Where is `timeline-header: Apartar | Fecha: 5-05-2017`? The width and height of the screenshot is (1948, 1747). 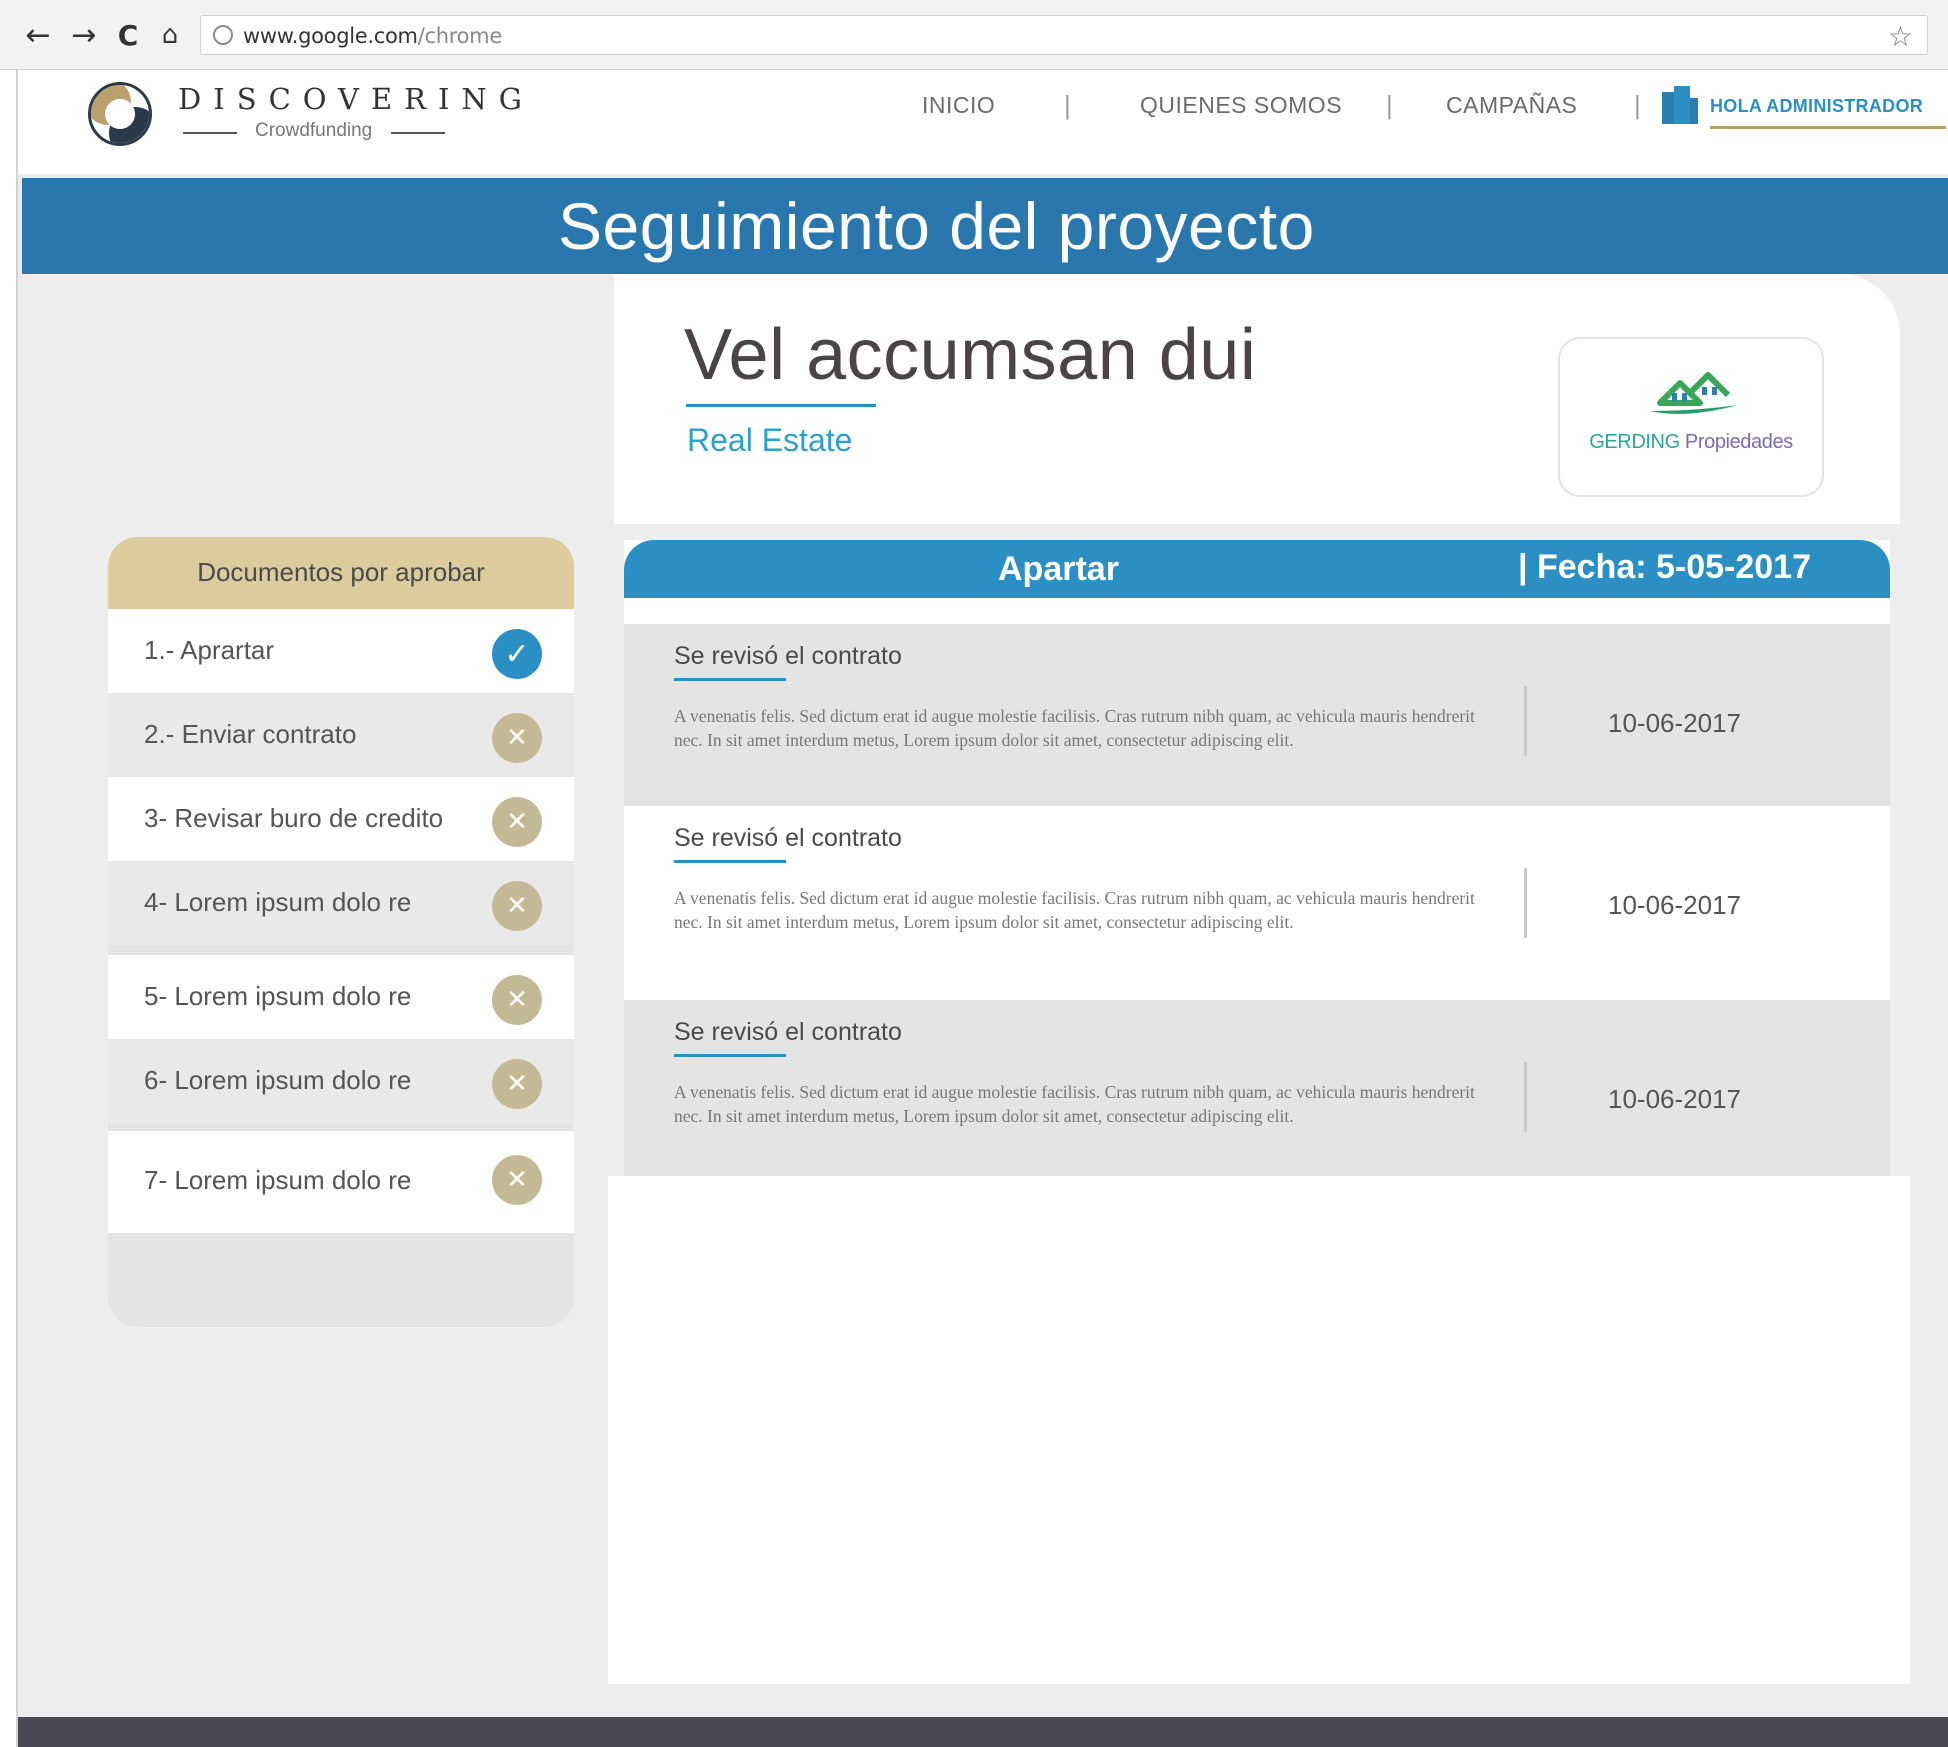 timeline-header: Apartar | Fecha: 5-05-2017 is located at coordinates (1257, 569).